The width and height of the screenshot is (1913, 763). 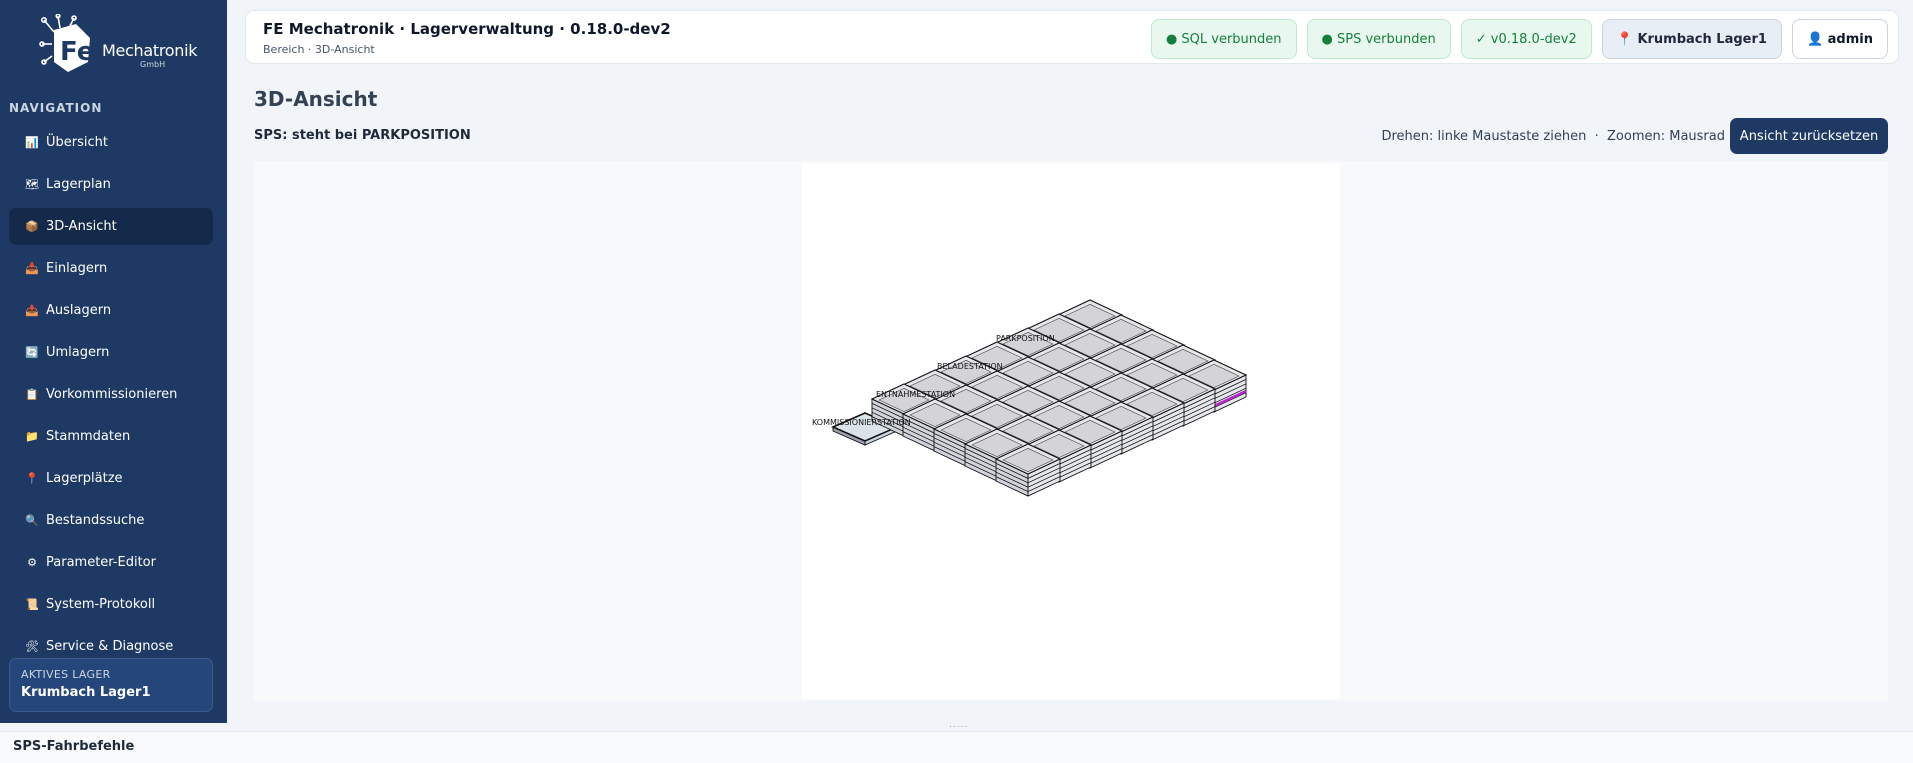 I want to click on folder-icon: 📁, so click(x=32, y=436).